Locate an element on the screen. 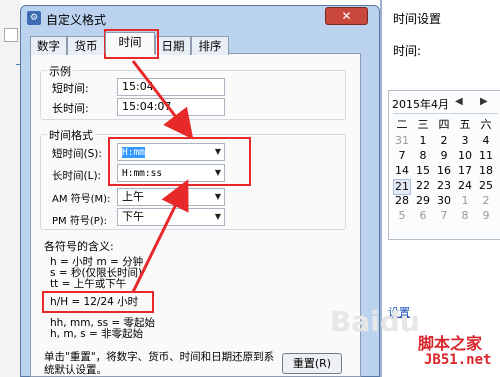  arrow-tab-to-format is located at coordinates (162, 100).